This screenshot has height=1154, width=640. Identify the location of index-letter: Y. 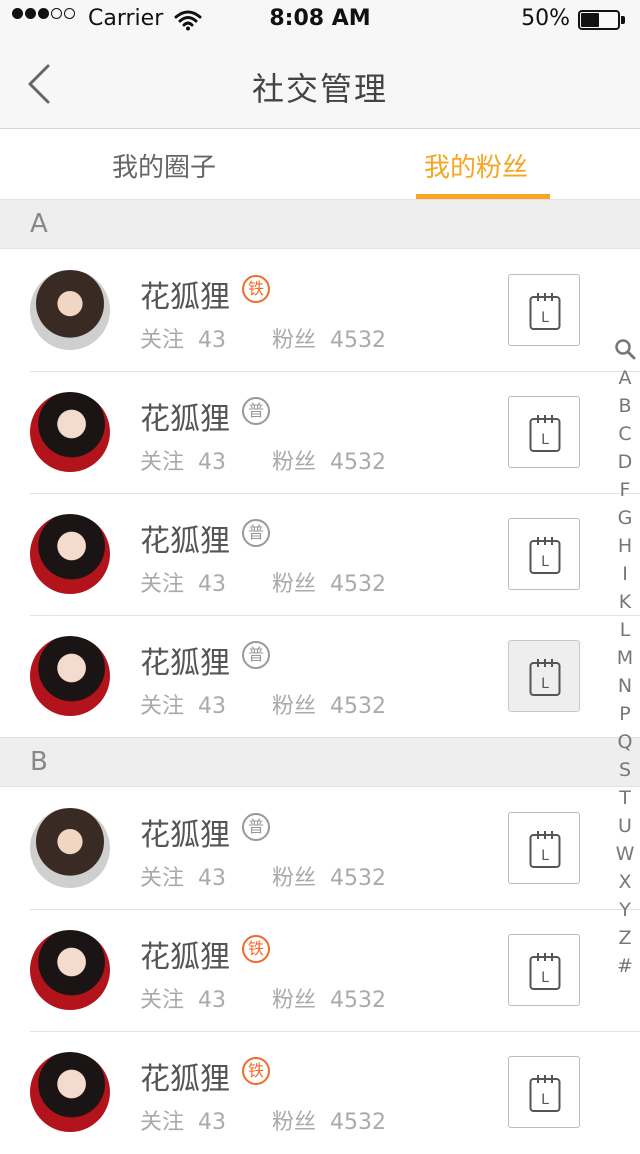
(625, 910).